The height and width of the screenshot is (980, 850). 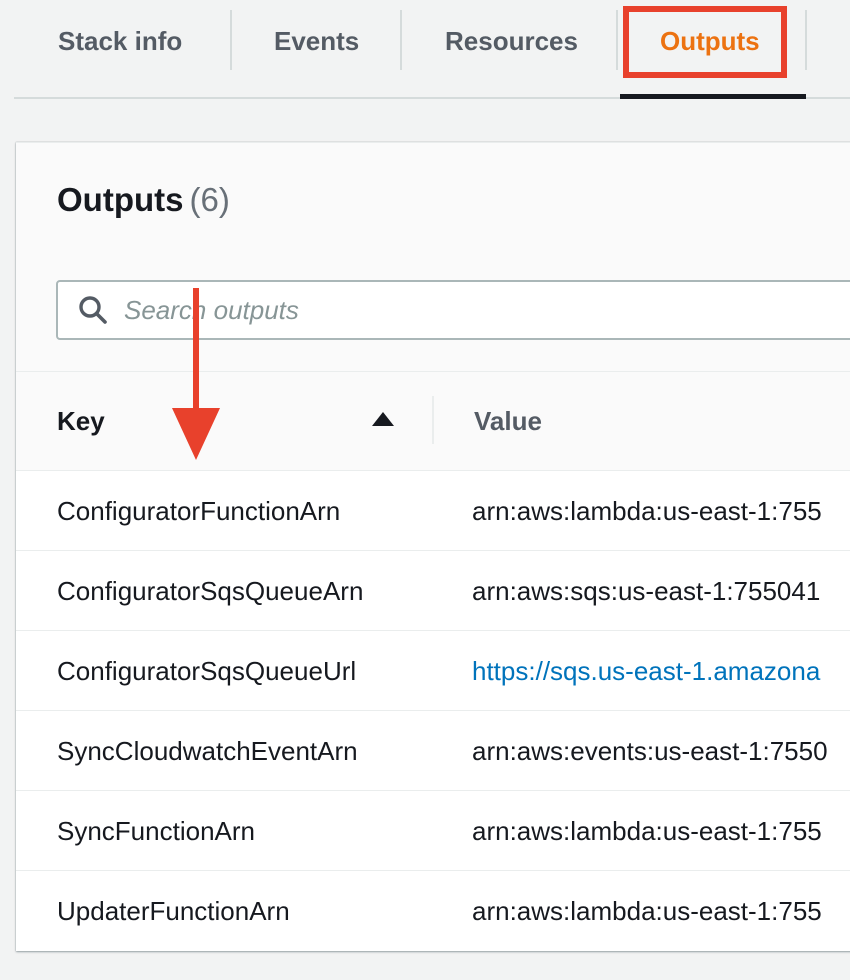 What do you see at coordinates (93, 310) in the screenshot?
I see `search-icon` at bounding box center [93, 310].